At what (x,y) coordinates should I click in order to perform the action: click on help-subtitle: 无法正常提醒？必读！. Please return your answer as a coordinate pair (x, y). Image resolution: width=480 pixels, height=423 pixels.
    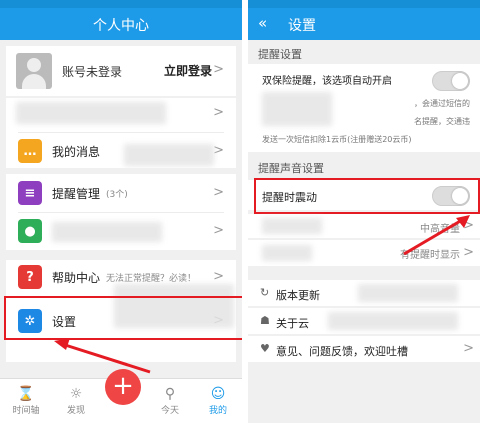
    Looking at the image, I should click on (151, 278).